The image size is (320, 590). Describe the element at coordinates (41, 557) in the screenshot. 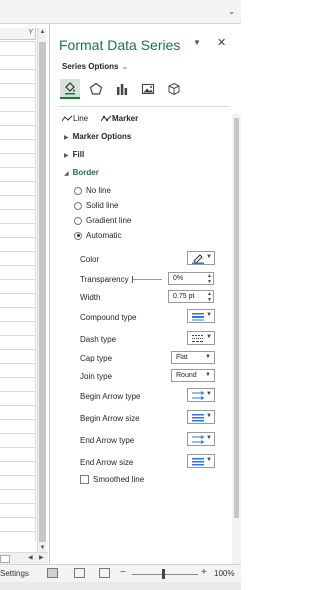

I see `scroll-right-icon: ▶` at that location.